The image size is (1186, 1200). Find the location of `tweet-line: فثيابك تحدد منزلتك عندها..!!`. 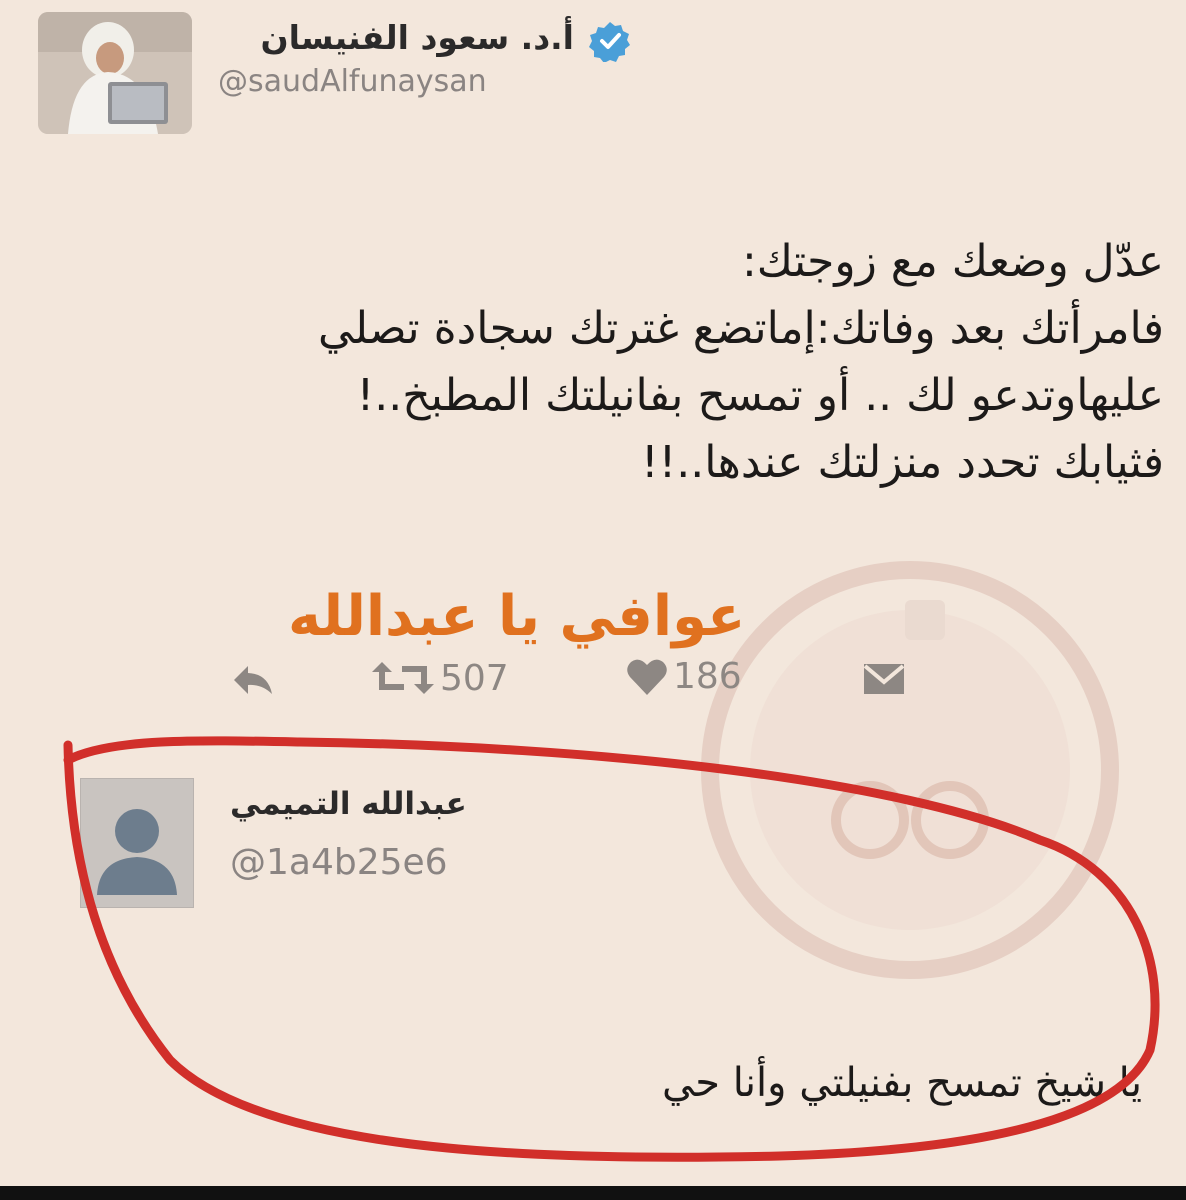

tweet-line: فثيابك تحدد منزلتك عندها..!! is located at coordinates (902, 462).